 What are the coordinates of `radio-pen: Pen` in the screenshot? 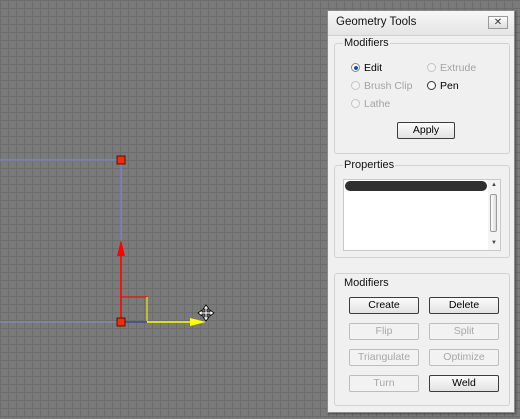 It's located at (443, 87).